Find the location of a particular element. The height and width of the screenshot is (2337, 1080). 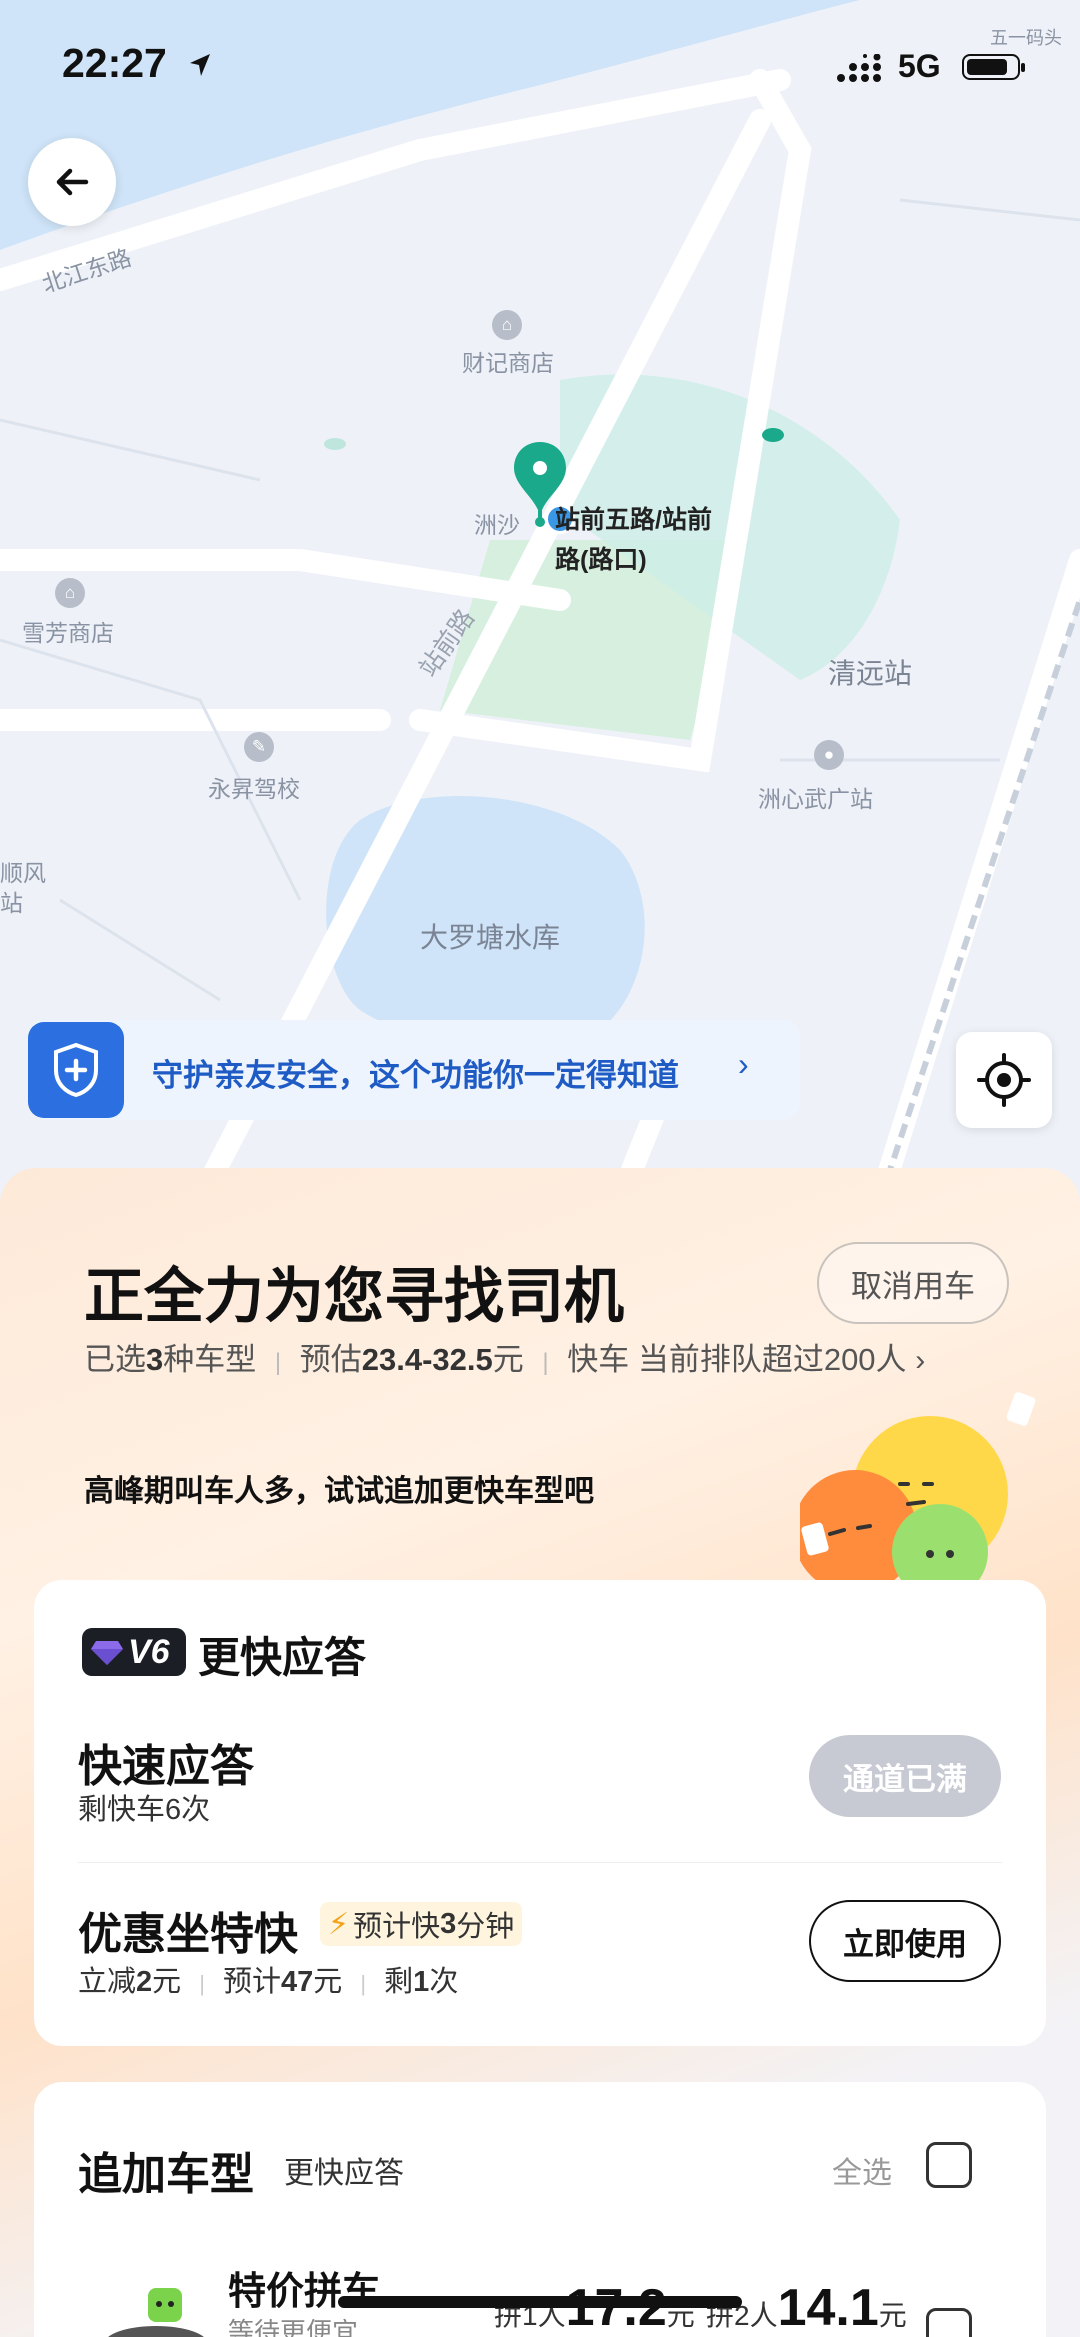

discount-unit: 元 is located at coordinates (167, 1982).